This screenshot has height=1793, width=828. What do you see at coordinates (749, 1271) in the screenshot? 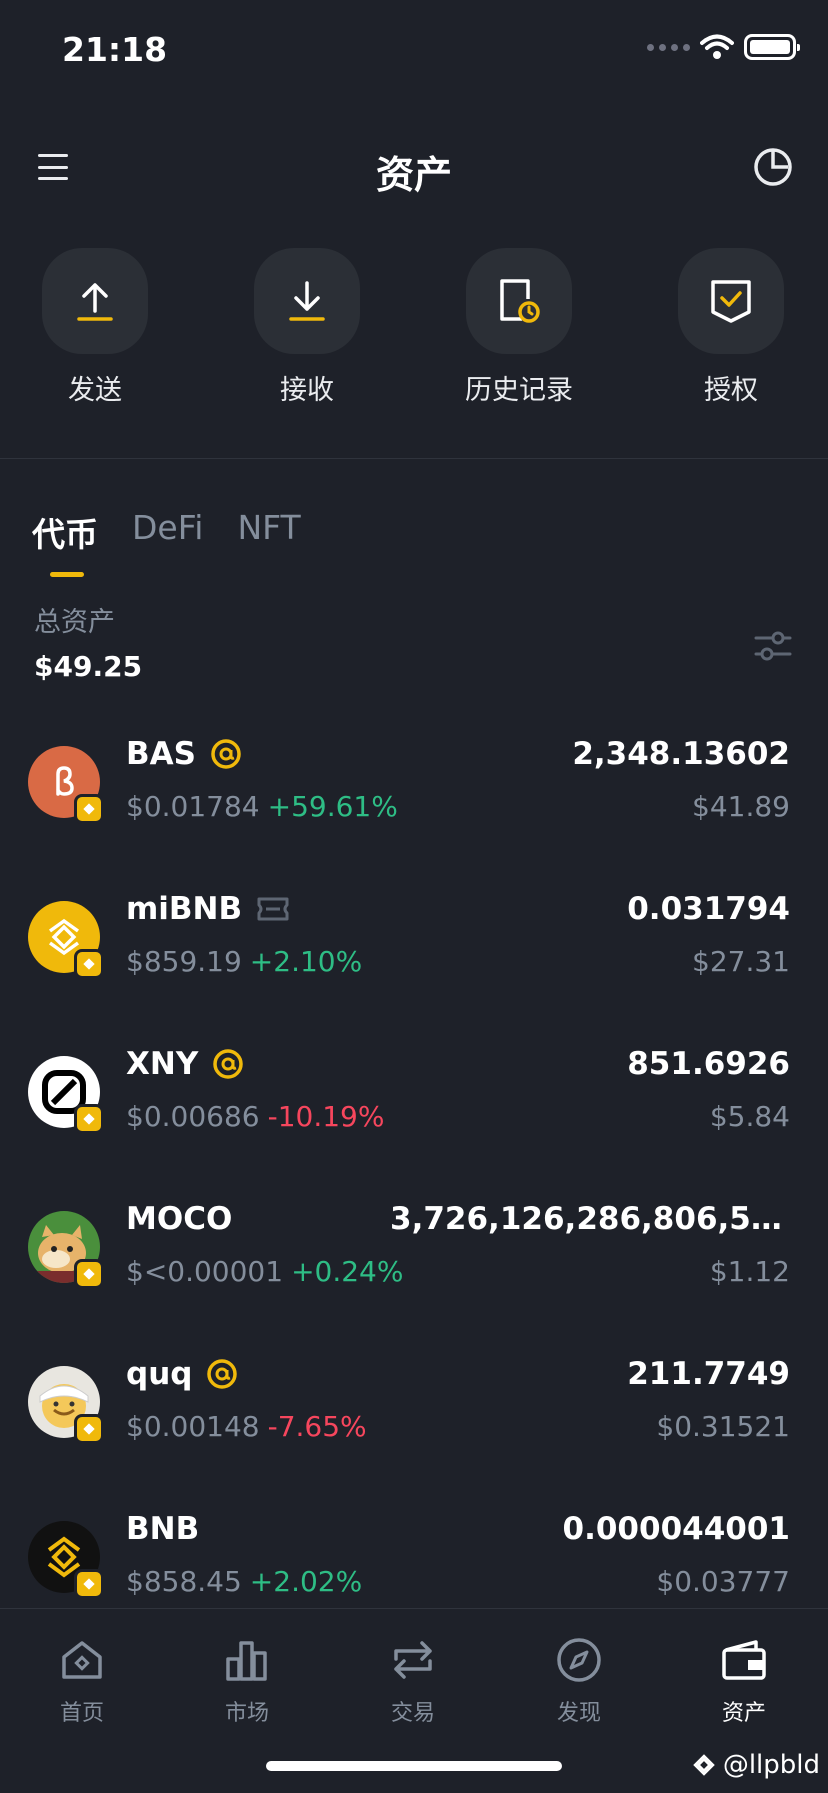
I see `token-value: $1.12` at bounding box center [749, 1271].